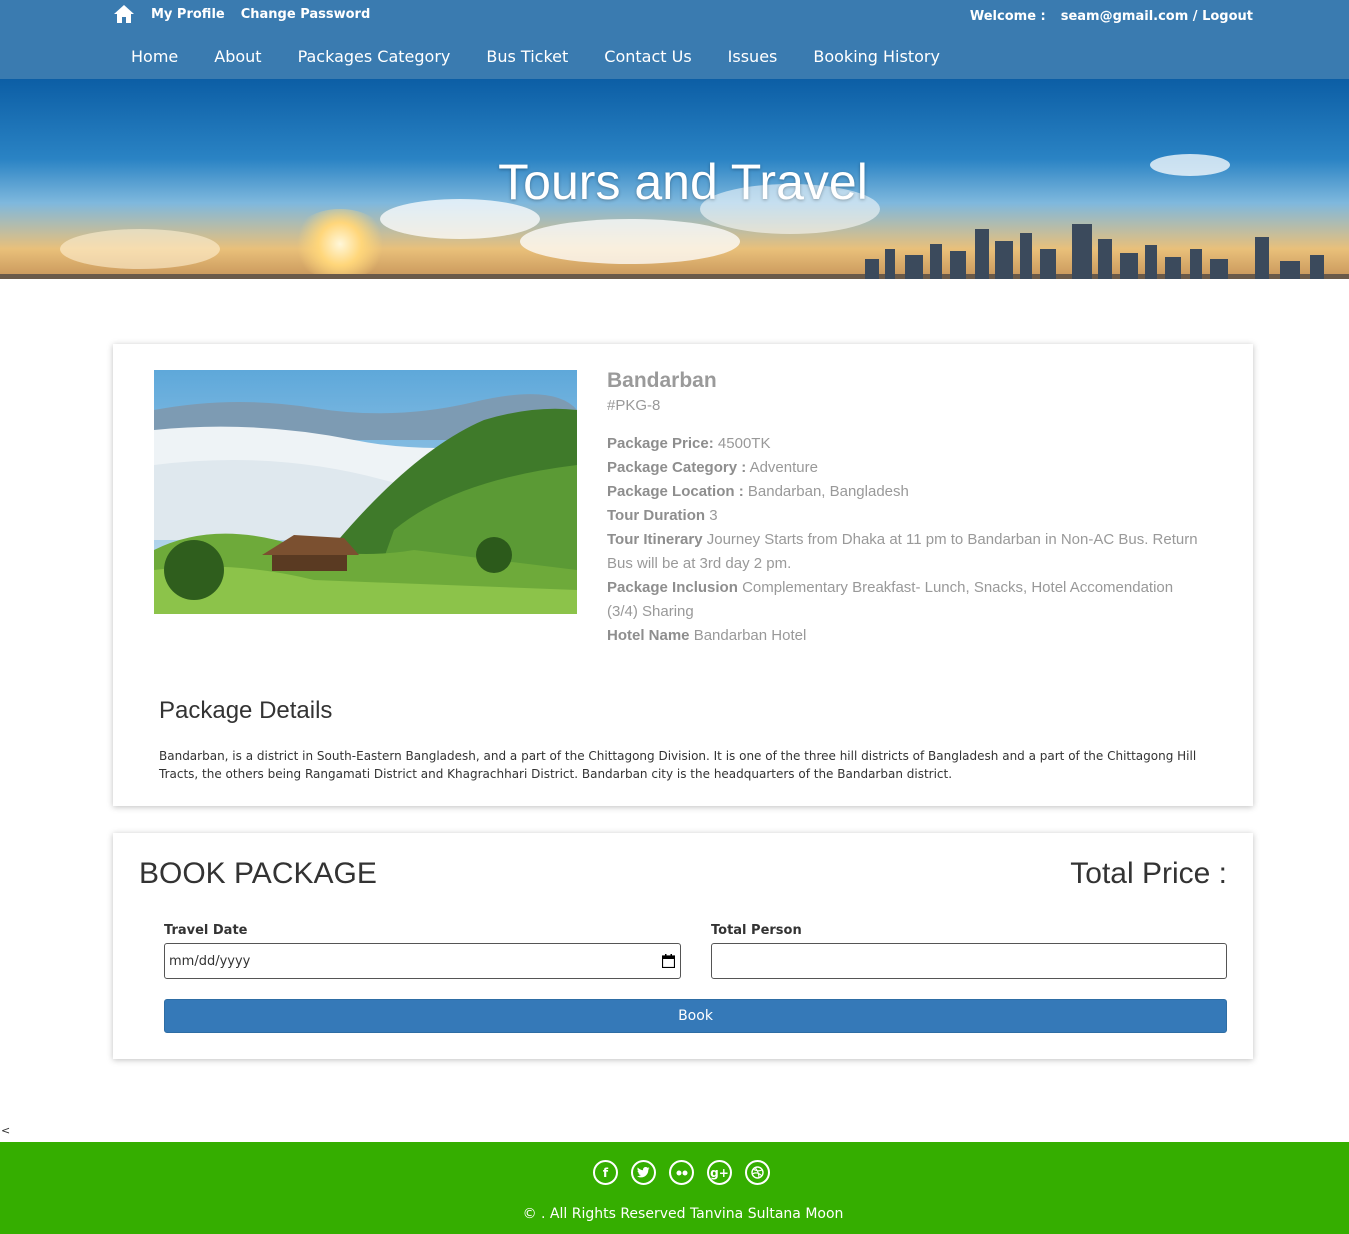 Image resolution: width=1349 pixels, height=1234 pixels. What do you see at coordinates (648, 635) in the screenshot?
I see `hotel-name-label: Hotel Name` at bounding box center [648, 635].